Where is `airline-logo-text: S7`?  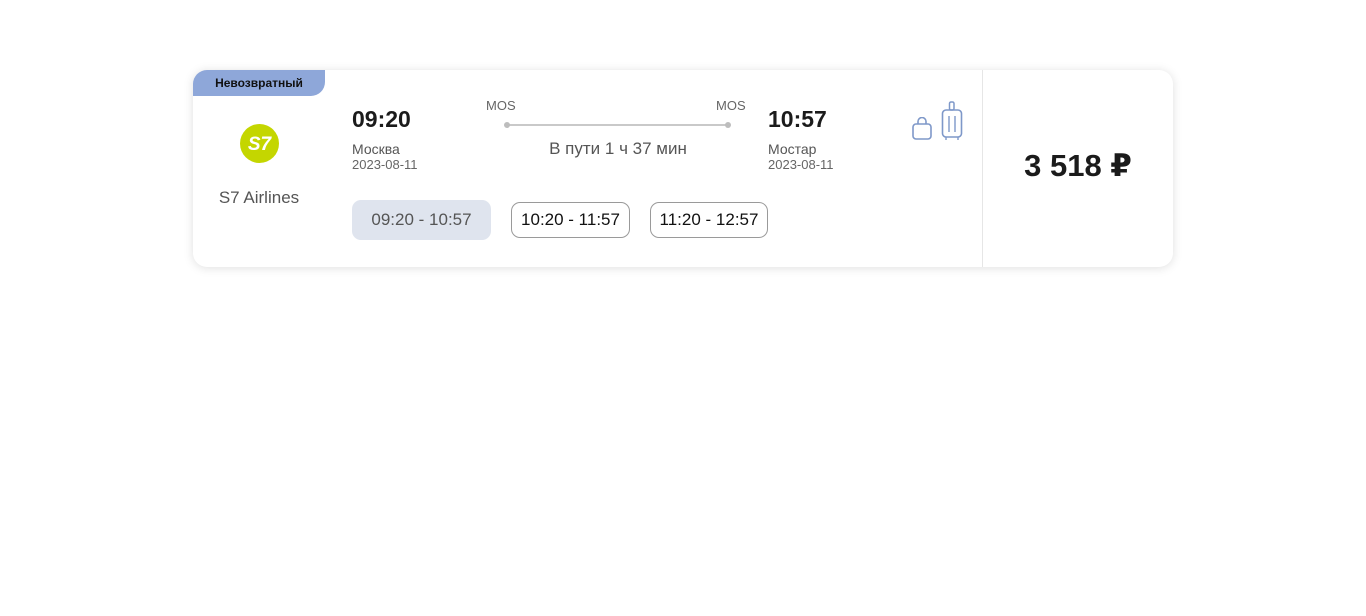
airline-logo-text: S7 is located at coordinates (260, 144).